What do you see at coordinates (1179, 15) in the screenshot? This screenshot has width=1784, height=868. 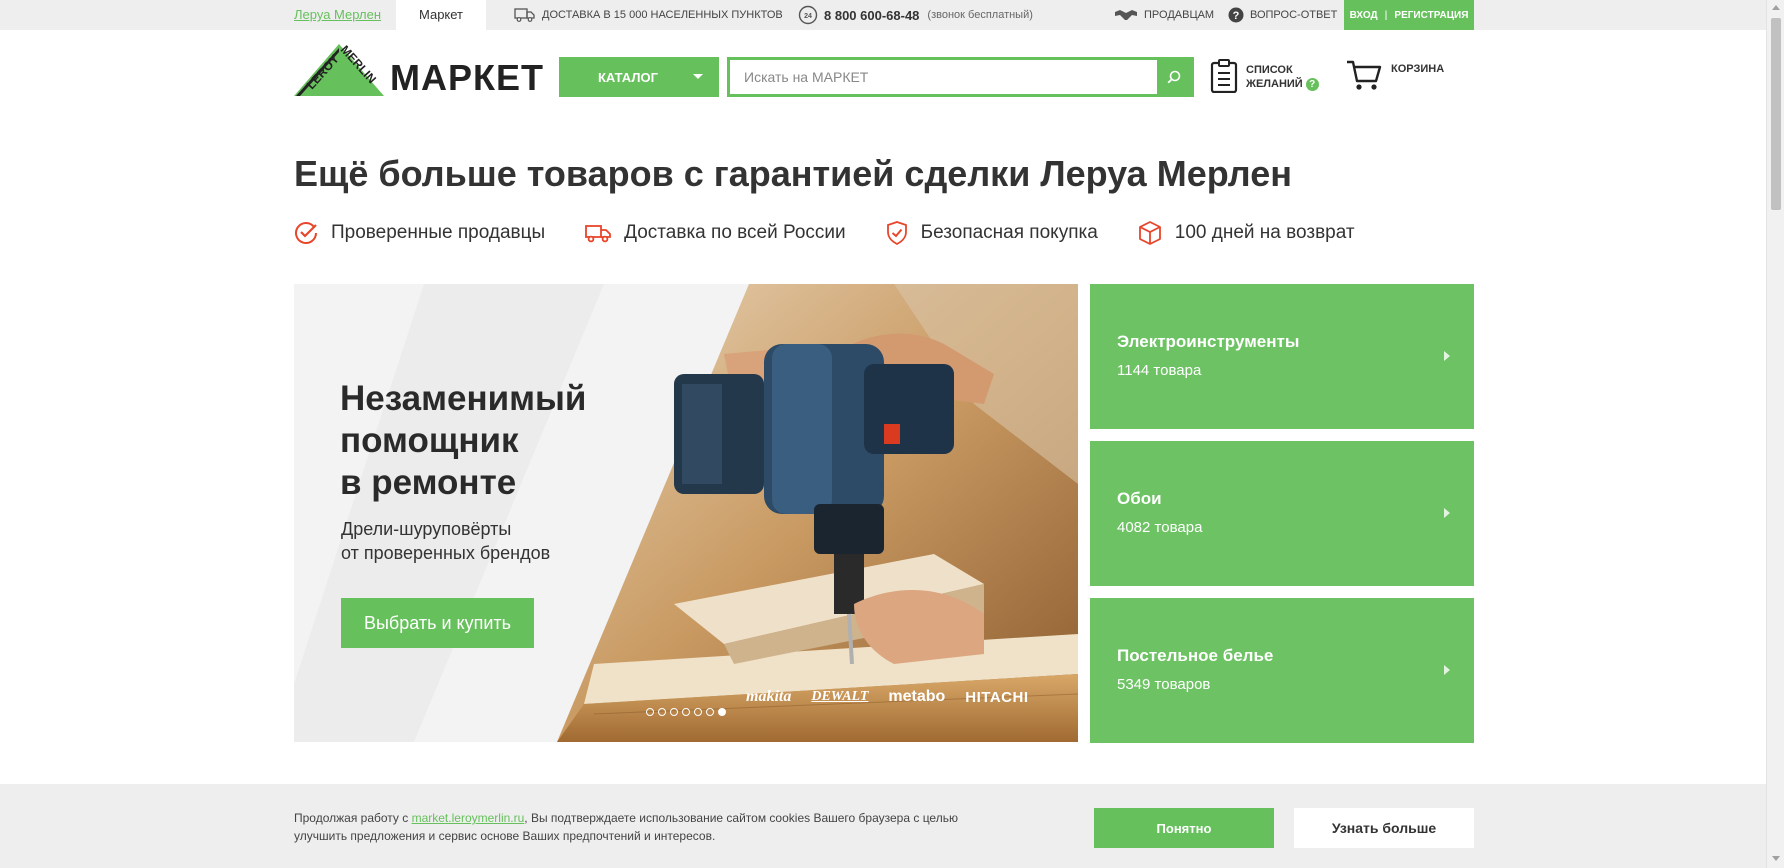 I see `sellers-label: ПРОДАВЦАМ` at bounding box center [1179, 15].